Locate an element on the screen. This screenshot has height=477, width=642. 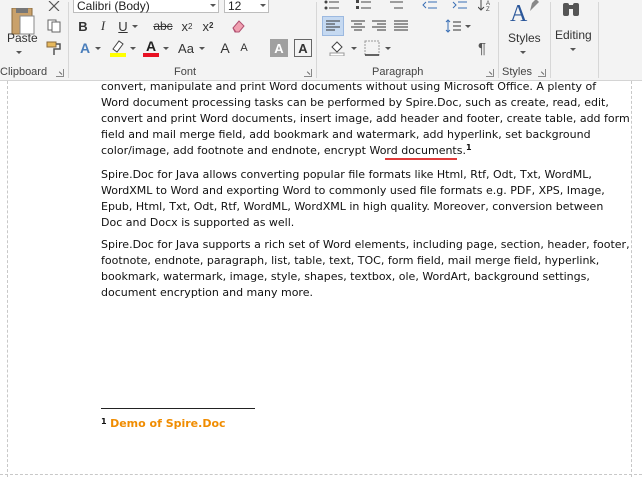
text-line: Doc and Docx is supported as well. is located at coordinates (198, 222).